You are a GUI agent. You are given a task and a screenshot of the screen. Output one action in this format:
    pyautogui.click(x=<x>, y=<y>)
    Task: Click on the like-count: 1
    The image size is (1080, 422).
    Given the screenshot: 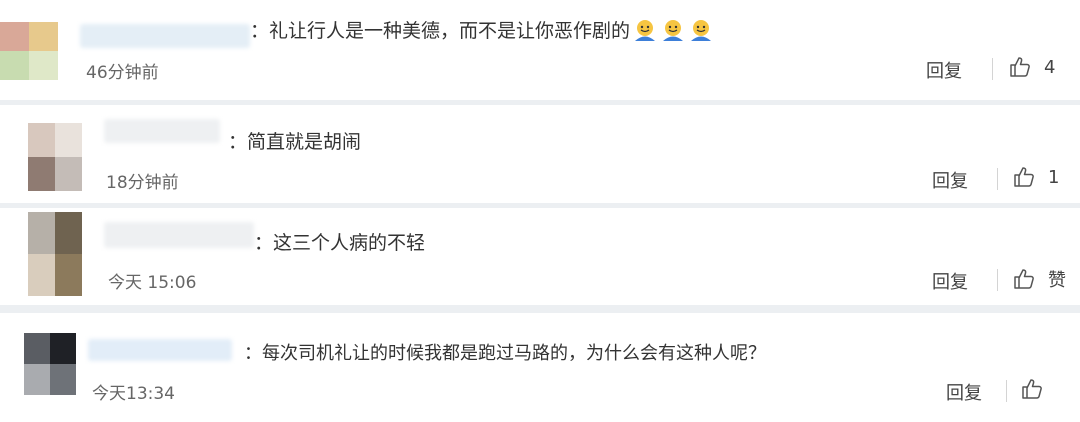 What is the action you would take?
    pyautogui.click(x=1054, y=177)
    